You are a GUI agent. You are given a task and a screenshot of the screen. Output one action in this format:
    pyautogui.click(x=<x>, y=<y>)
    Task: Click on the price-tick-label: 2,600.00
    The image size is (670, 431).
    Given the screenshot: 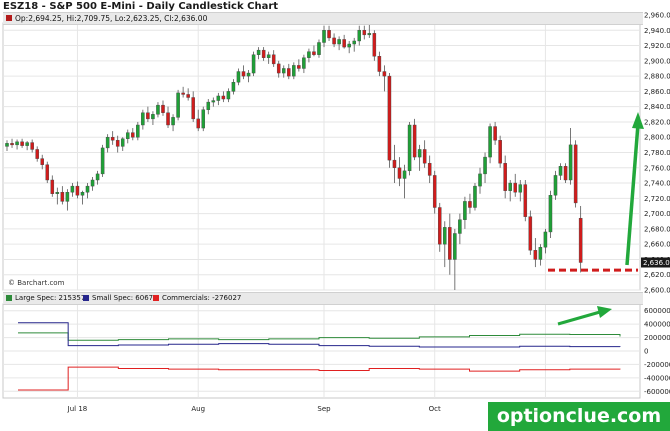 What is the action you would take?
    pyautogui.click(x=657, y=291)
    